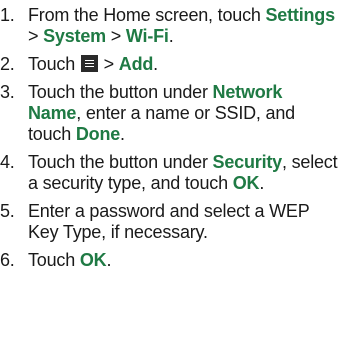 The height and width of the screenshot is (360, 338). Describe the element at coordinates (169, 260) in the screenshot. I see `step-6: 6. Touch OK.` at that location.